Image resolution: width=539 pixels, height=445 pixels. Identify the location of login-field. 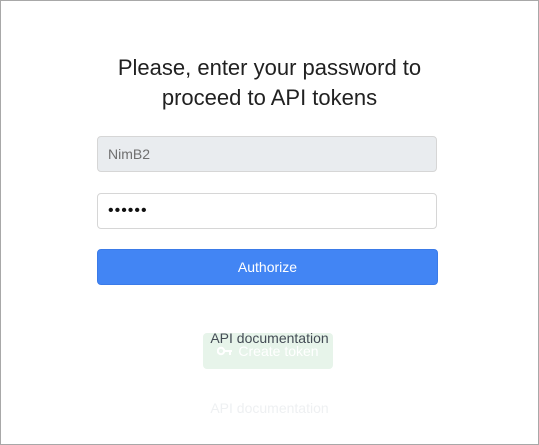
(267, 154).